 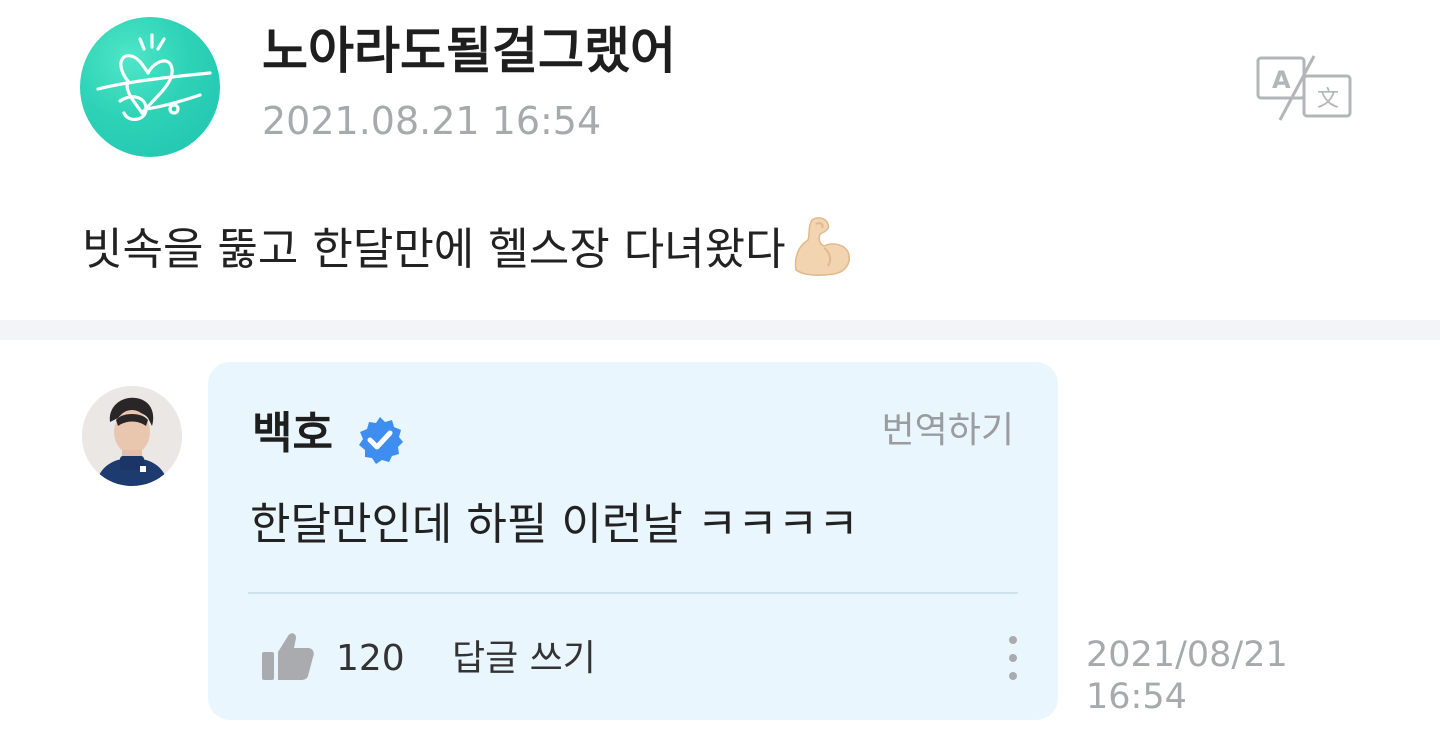 I want to click on svg-text: A, so click(x=1281, y=80).